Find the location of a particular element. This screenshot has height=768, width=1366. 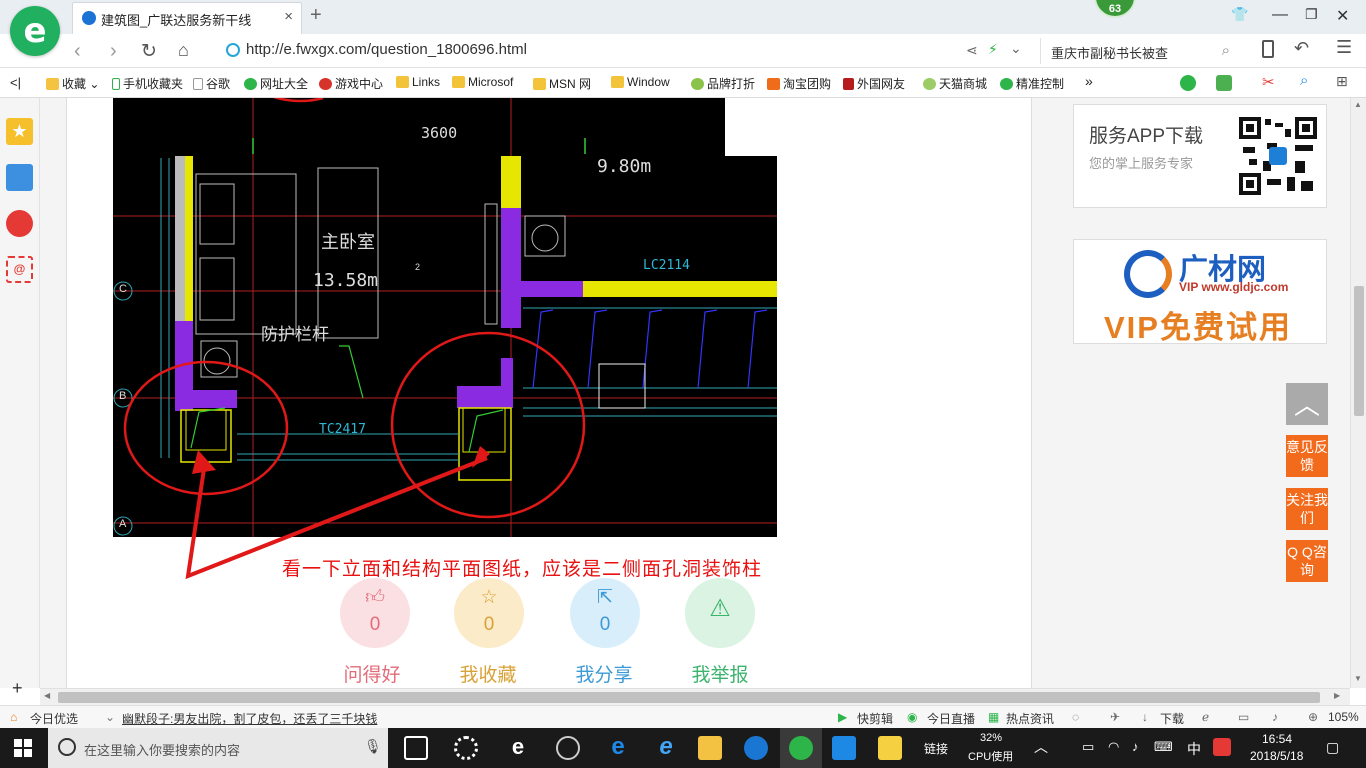

bookmark-item: 淘宝团购 is located at coordinates (799, 83).